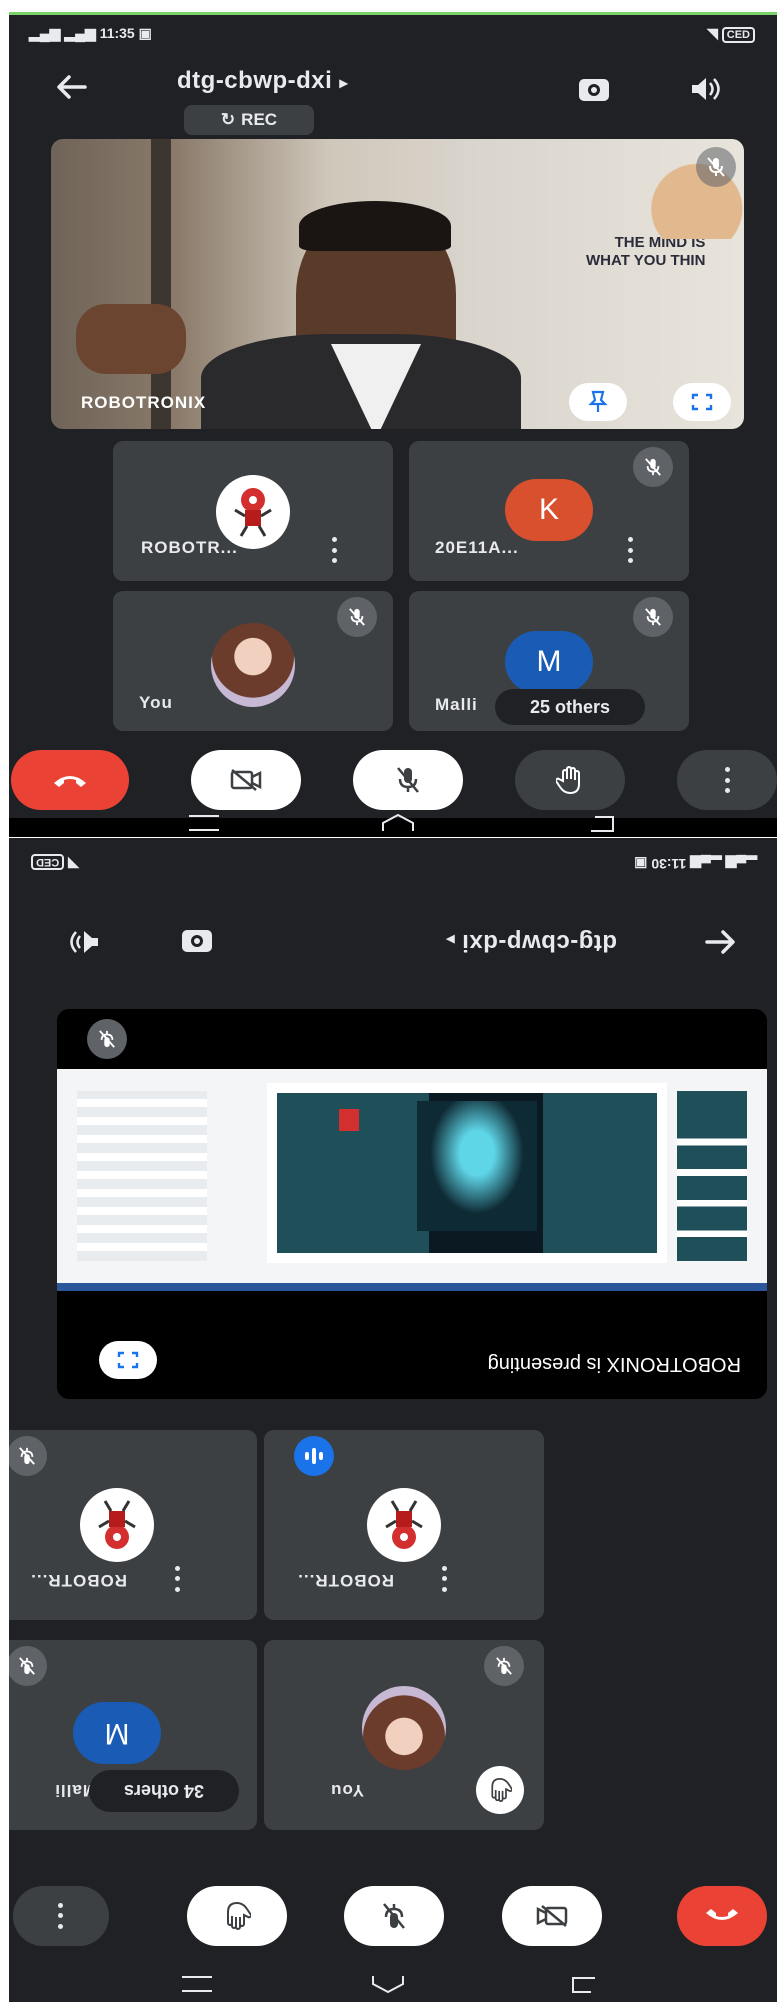 The image size is (777, 2002). Describe the element at coordinates (142, 1176) in the screenshot. I see `side-panel` at that location.